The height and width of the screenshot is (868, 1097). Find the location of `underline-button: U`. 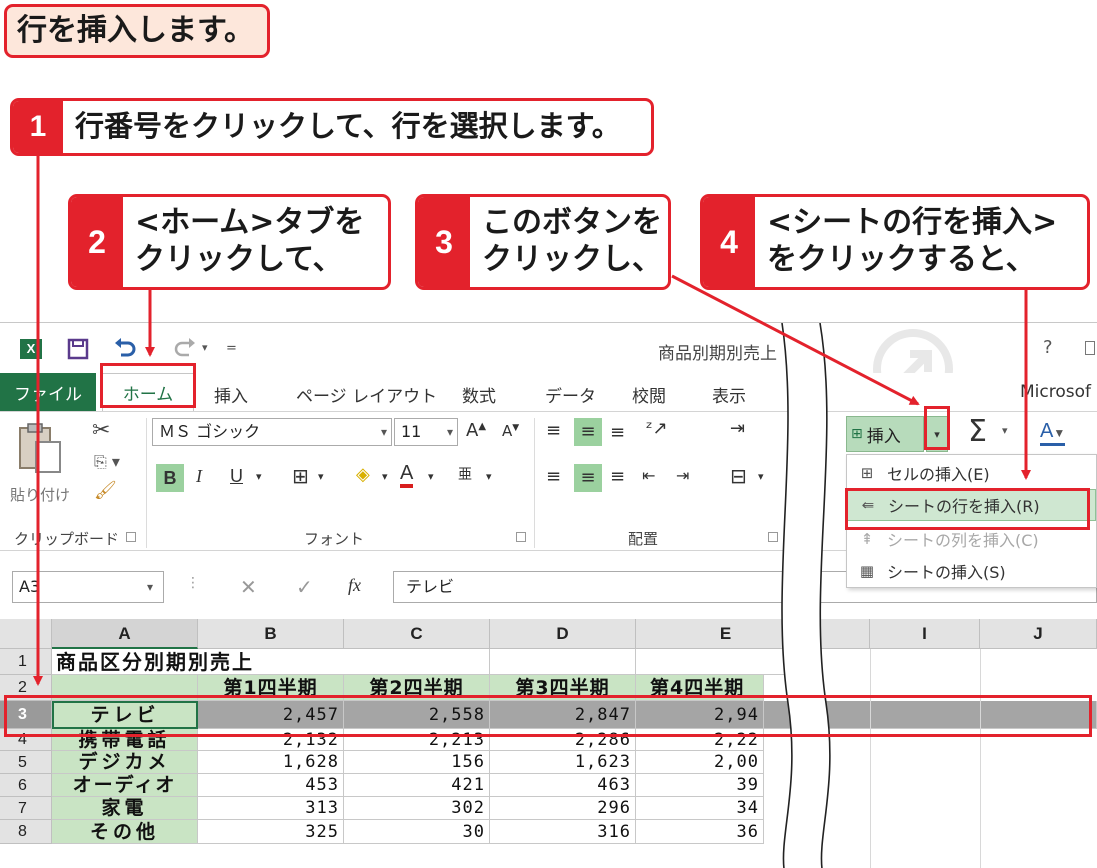

underline-button: U is located at coordinates (236, 476).